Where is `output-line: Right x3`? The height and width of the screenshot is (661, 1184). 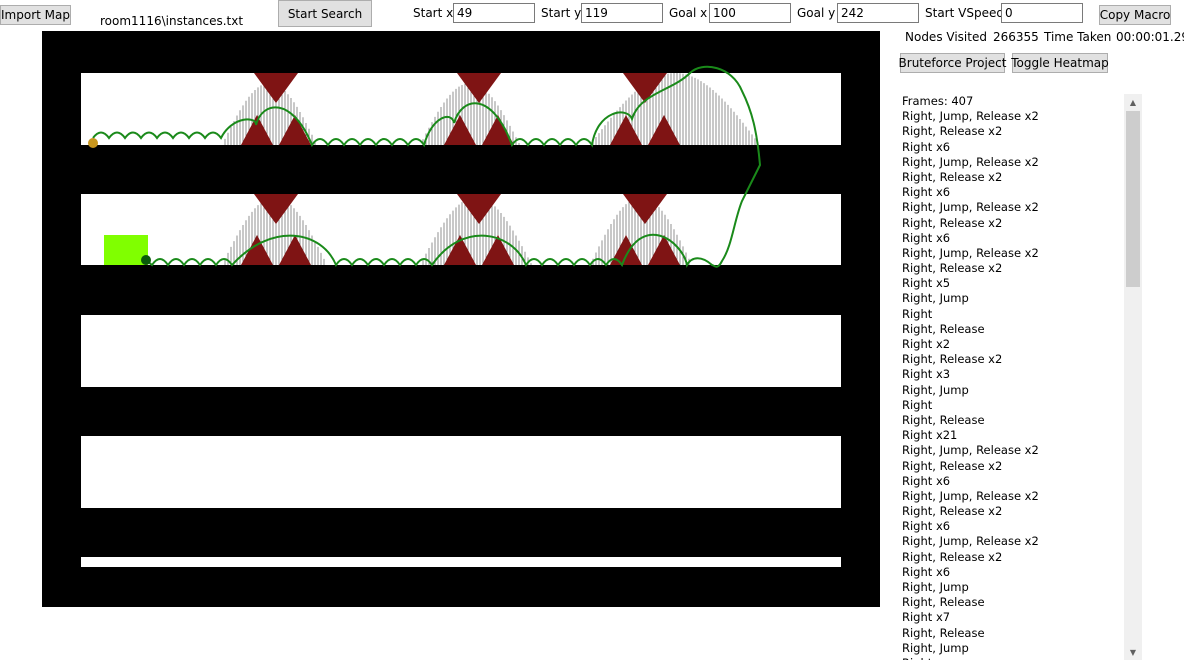
output-line: Right x3 is located at coordinates (926, 374).